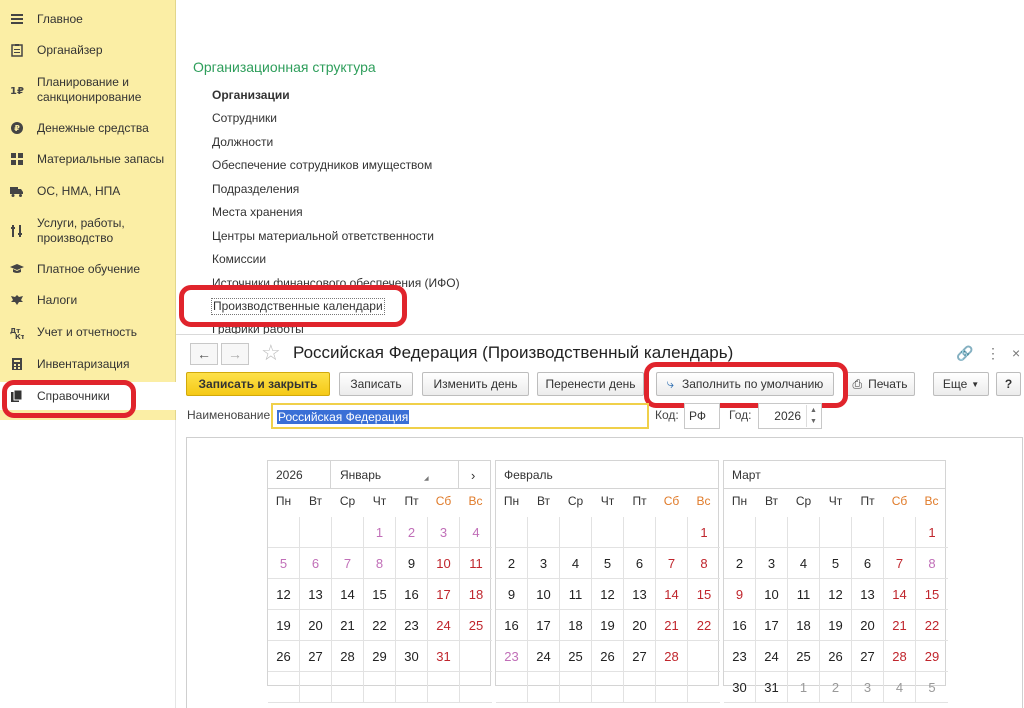 Image resolution: width=1024 pixels, height=708 pixels. What do you see at coordinates (348, 563) in the screenshot?
I see `calendar-day: 7` at bounding box center [348, 563].